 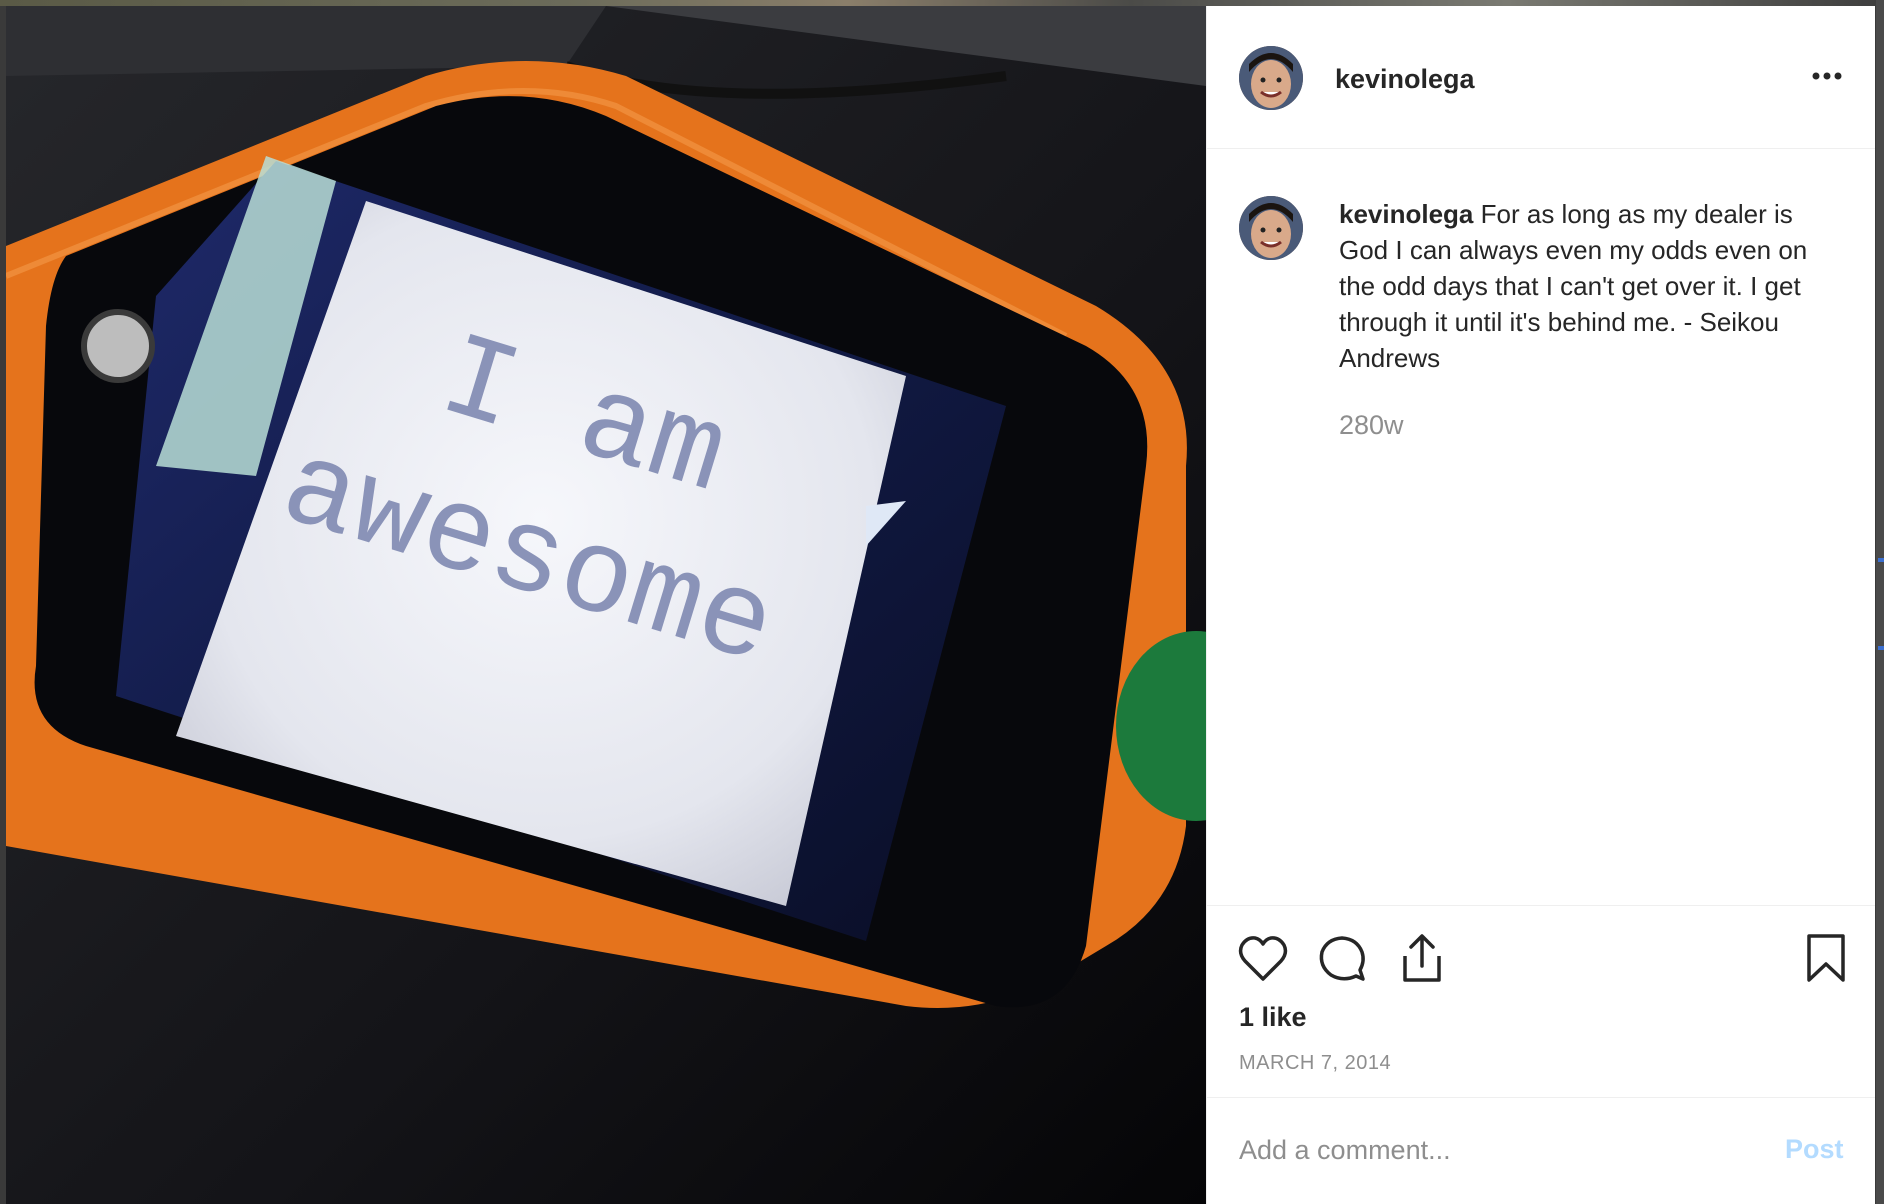 I want to click on comment-bubble-icon, so click(x=1342, y=959).